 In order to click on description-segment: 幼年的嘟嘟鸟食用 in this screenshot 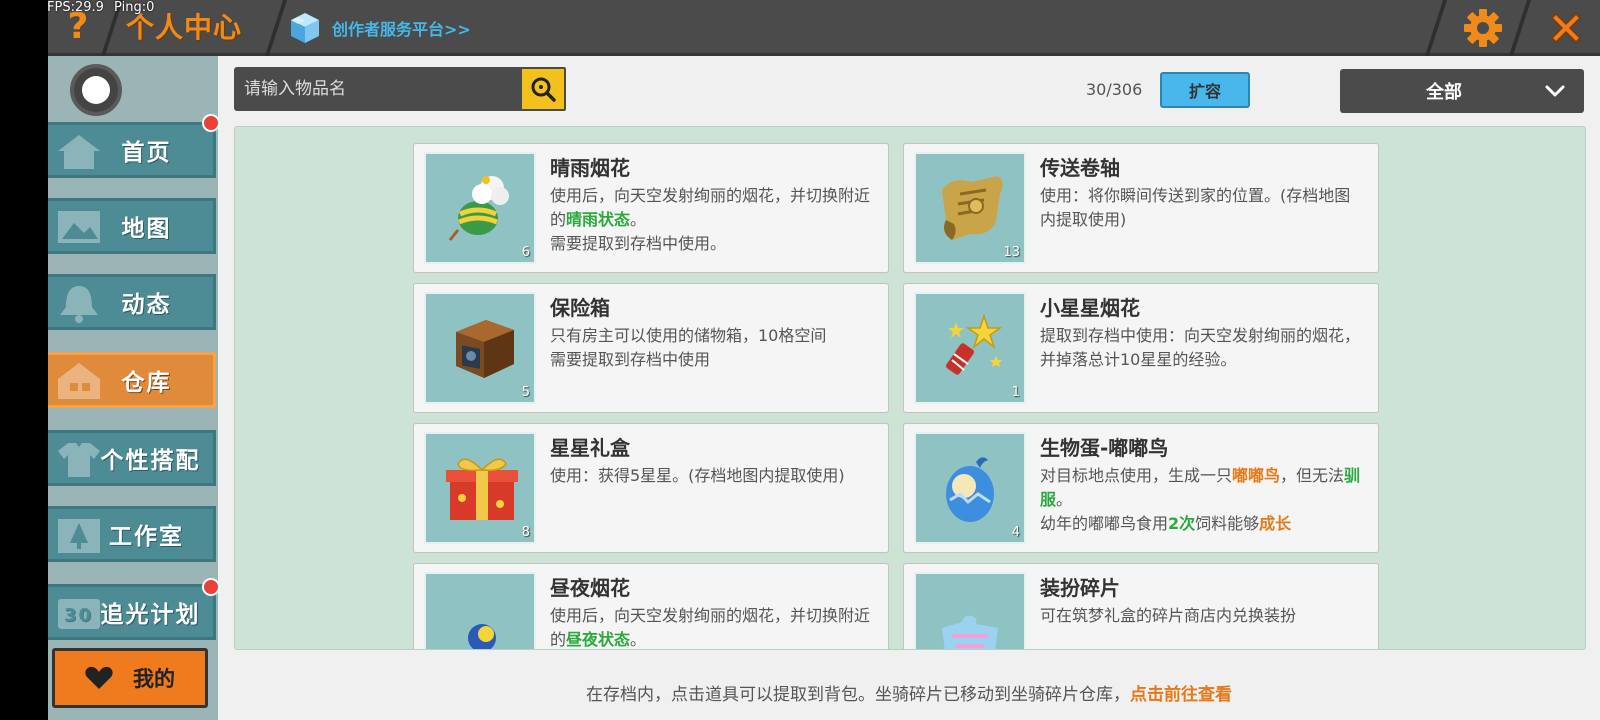, I will do `click(1104, 523)`.